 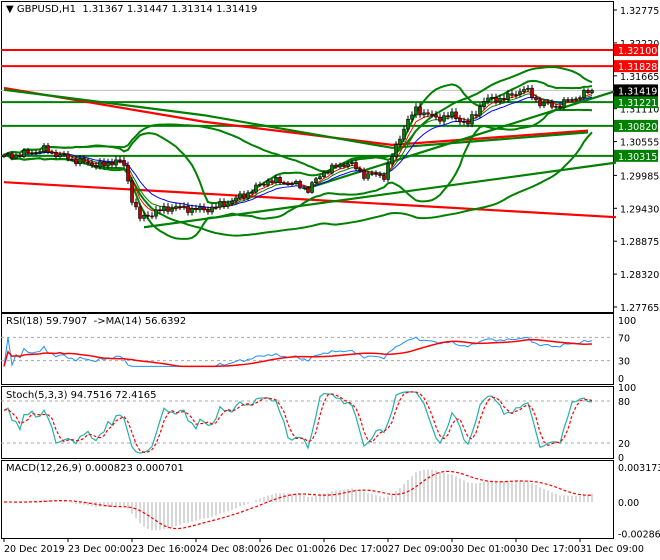 What do you see at coordinates (624, 362) in the screenshot?
I see `rsi-tick-label: 30` at bounding box center [624, 362].